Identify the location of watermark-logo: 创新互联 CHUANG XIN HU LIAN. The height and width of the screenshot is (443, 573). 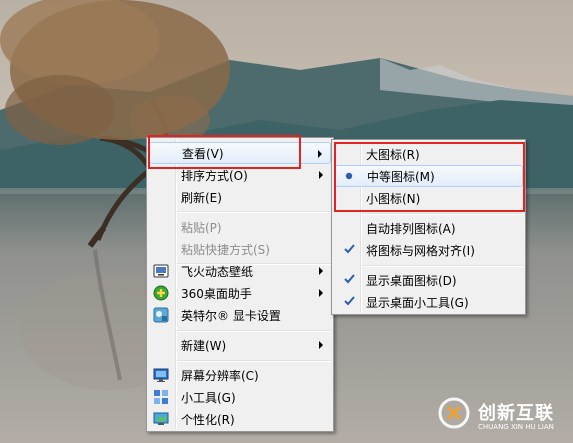
(501, 416).